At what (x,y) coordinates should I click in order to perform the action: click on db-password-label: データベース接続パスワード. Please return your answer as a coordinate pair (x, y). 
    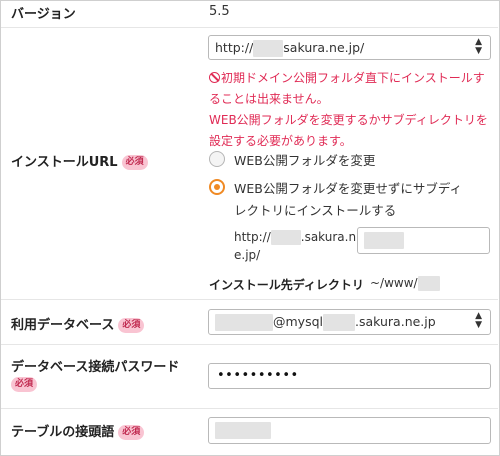
    Looking at the image, I should click on (95, 367).